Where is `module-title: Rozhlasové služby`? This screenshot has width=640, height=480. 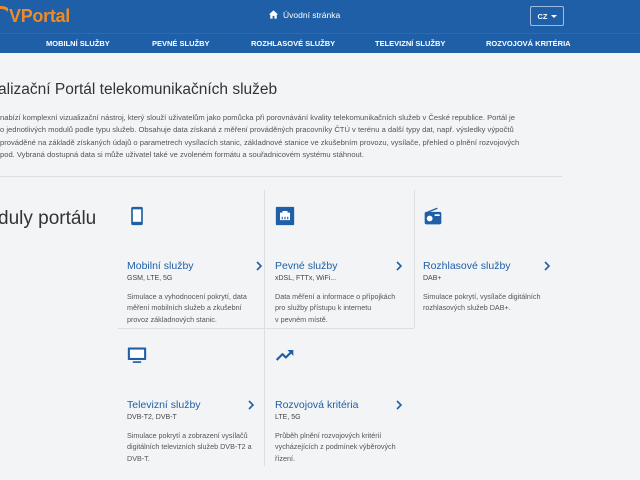 module-title: Rozhlasové služby is located at coordinates (467, 266).